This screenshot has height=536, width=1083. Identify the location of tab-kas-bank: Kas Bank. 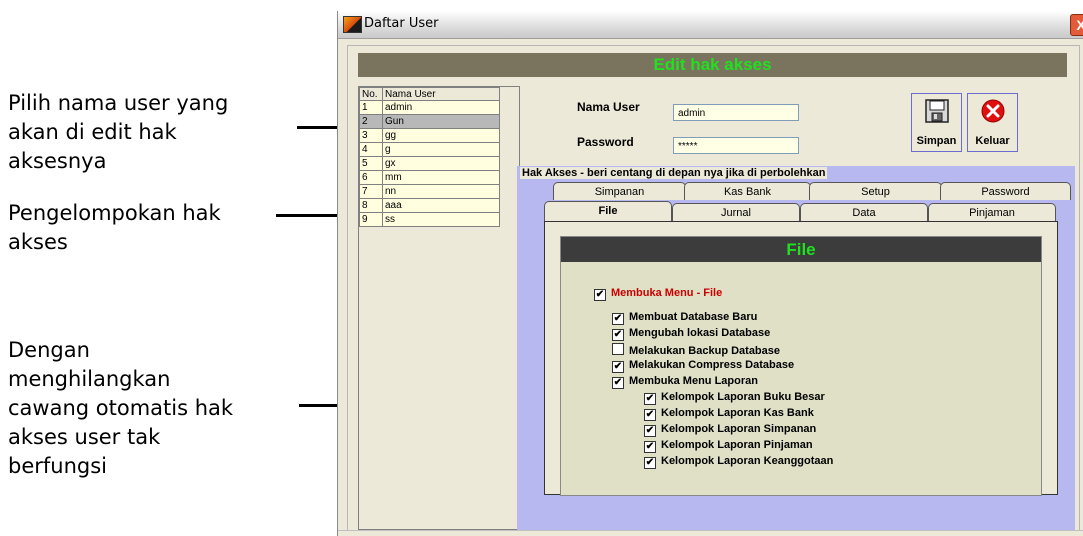
(747, 191).